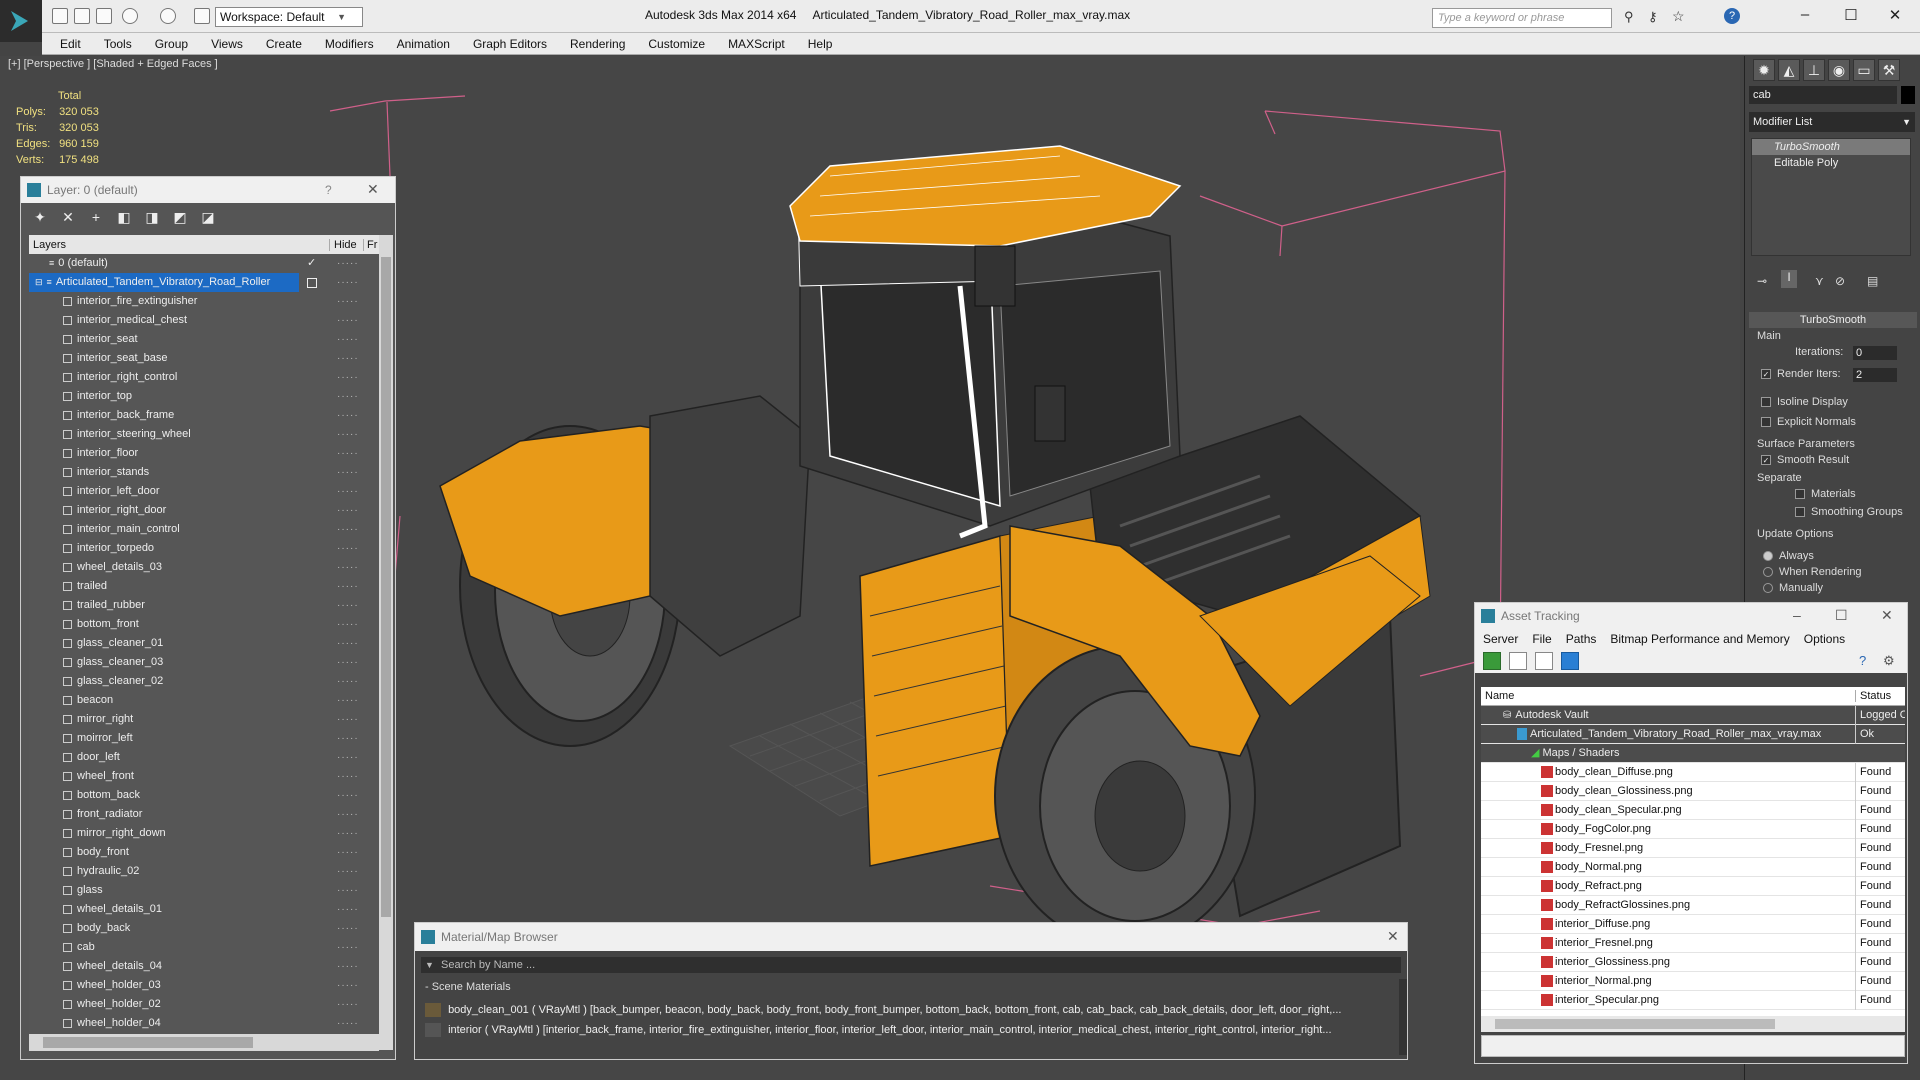  What do you see at coordinates (204, 377) in the screenshot?
I see `layer-object-row: interior_right_control ·····` at bounding box center [204, 377].